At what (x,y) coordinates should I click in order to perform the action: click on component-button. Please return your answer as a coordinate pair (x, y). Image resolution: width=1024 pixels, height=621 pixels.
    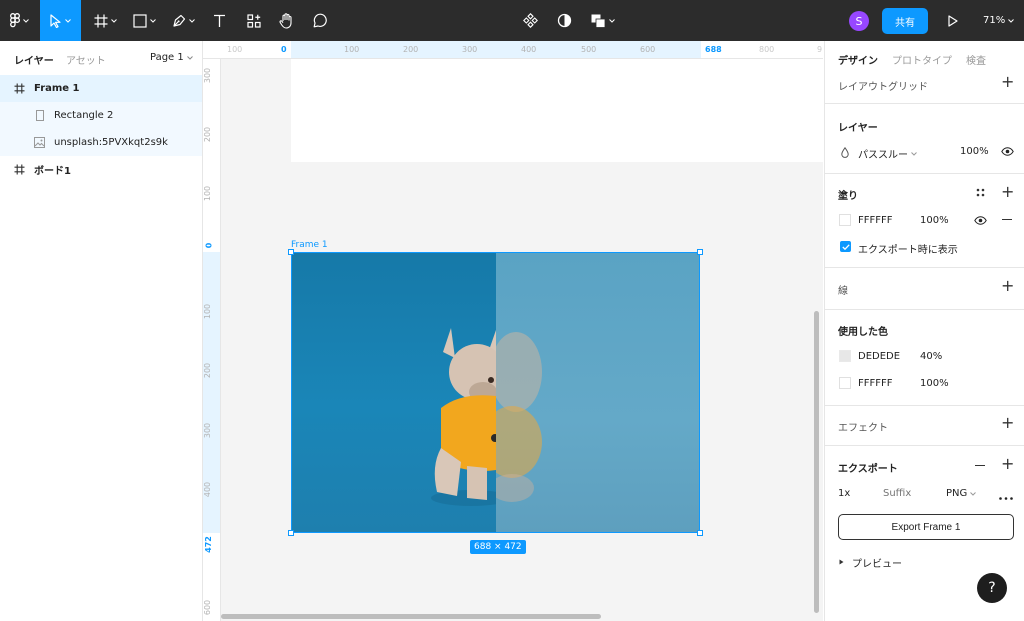
    Looking at the image, I should click on (530, 20).